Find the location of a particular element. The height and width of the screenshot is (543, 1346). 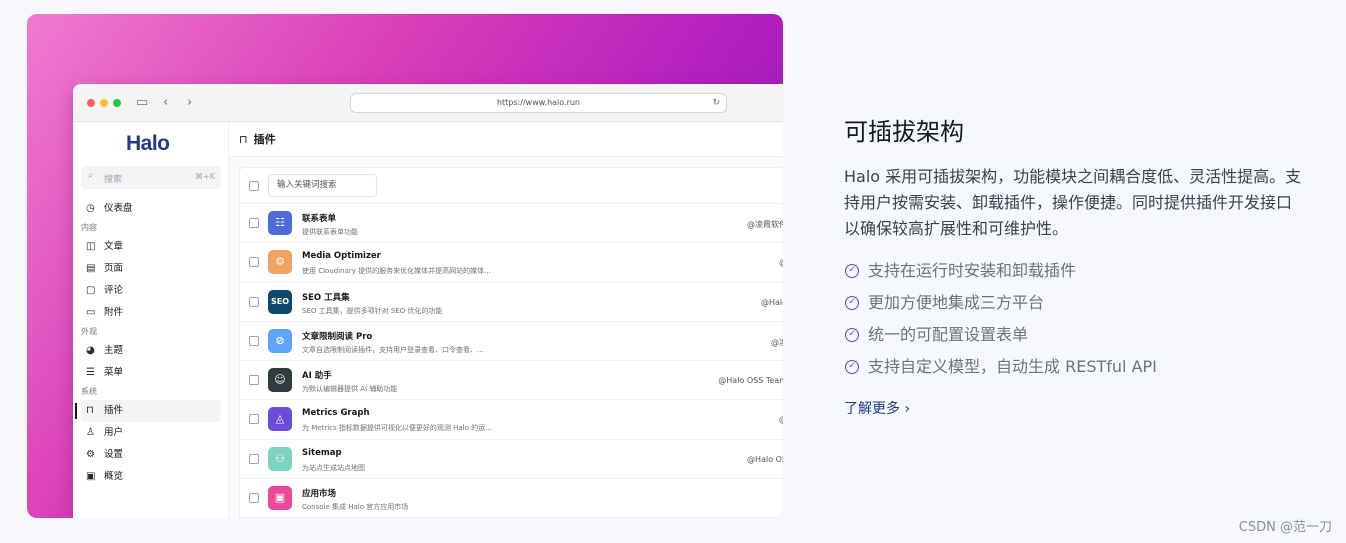

sidebar-item-plugins: ⊓ 插件 is located at coordinates (148, 411).